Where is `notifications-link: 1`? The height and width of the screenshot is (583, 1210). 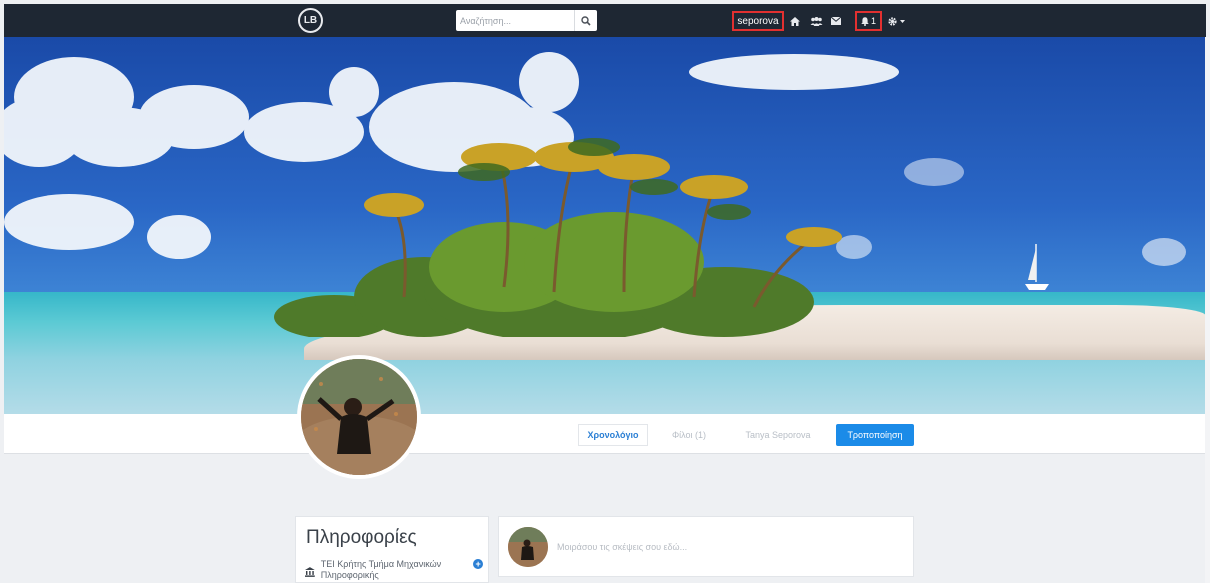
notifications-link: 1 is located at coordinates (868, 21).